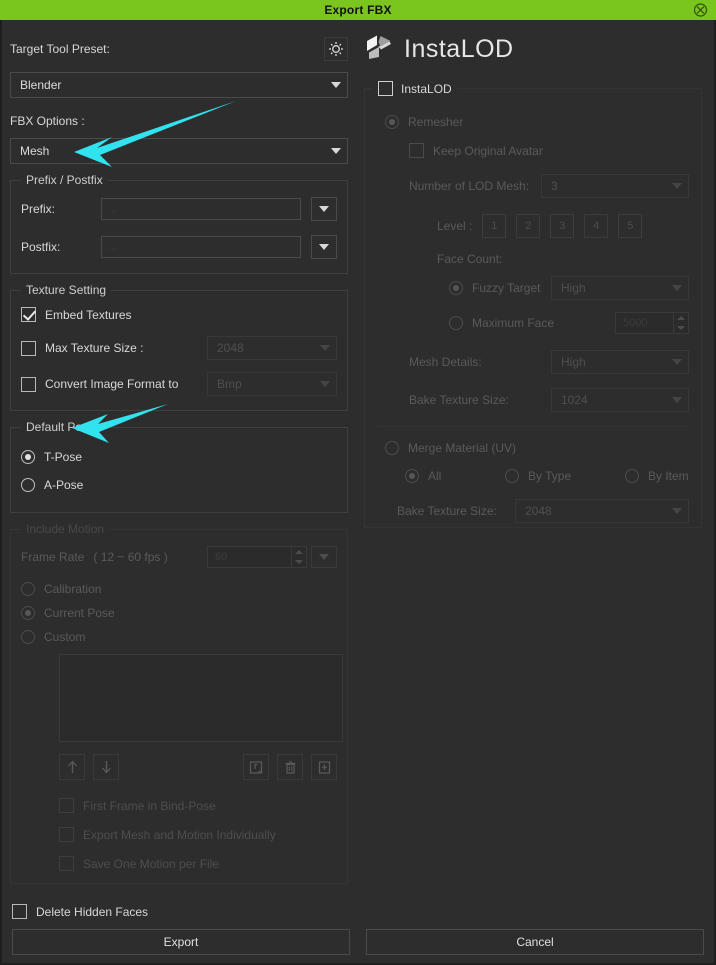  I want to click on first-frame-bind-pose-checkbox, so click(66, 805).